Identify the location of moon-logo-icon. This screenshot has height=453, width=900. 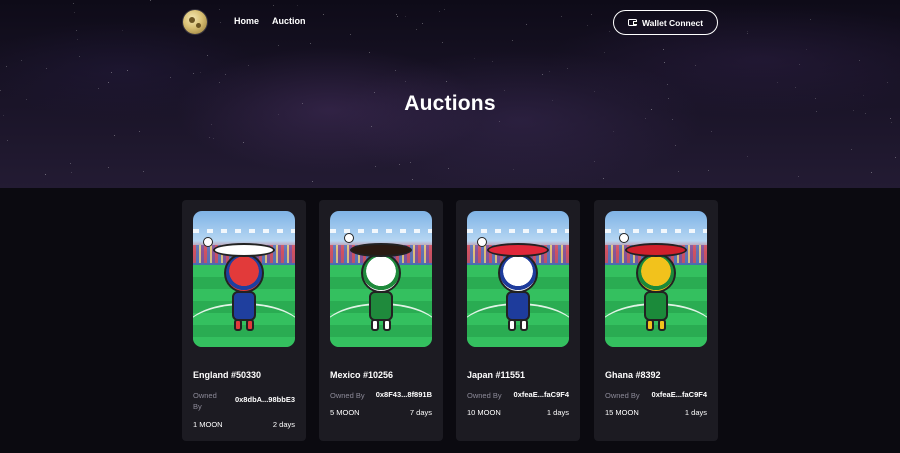
(195, 22).